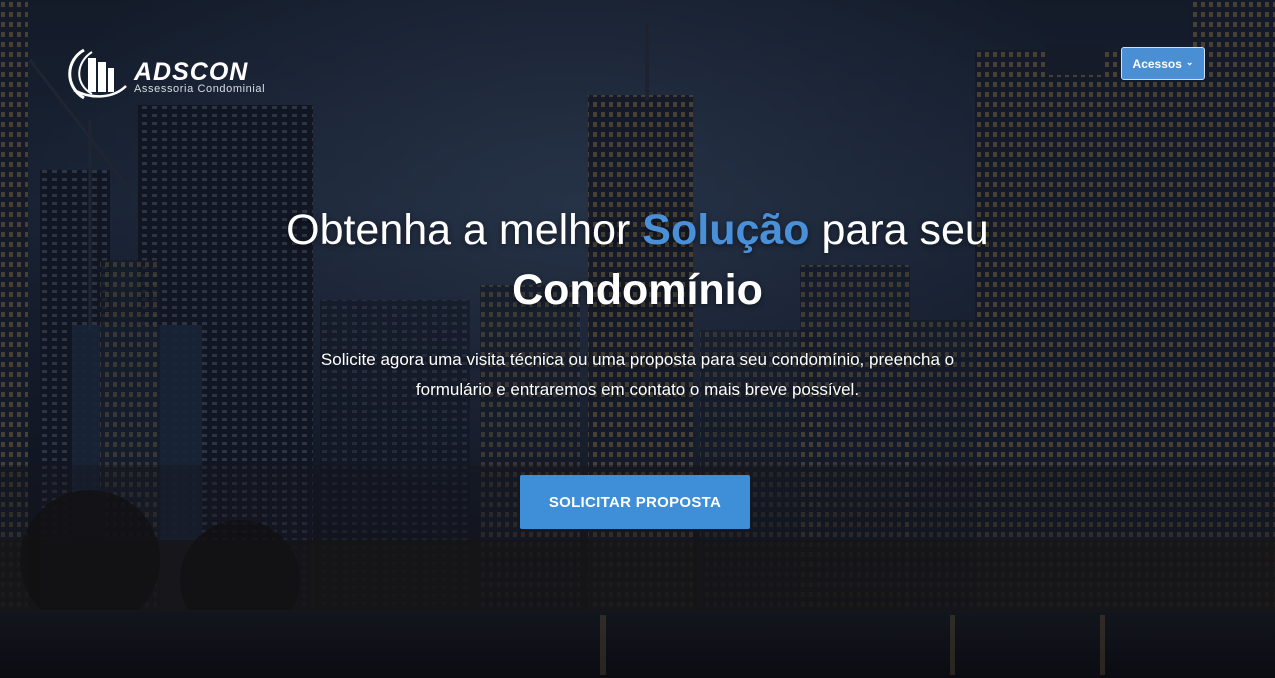 The height and width of the screenshot is (678, 1275). Describe the element at coordinates (1189, 62) in the screenshot. I see `chevron-down-icon: ⌄` at that location.